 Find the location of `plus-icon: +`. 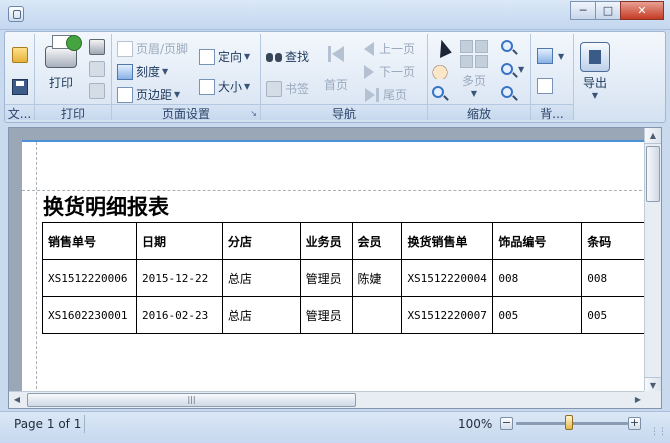

plus-icon: + is located at coordinates (634, 422).